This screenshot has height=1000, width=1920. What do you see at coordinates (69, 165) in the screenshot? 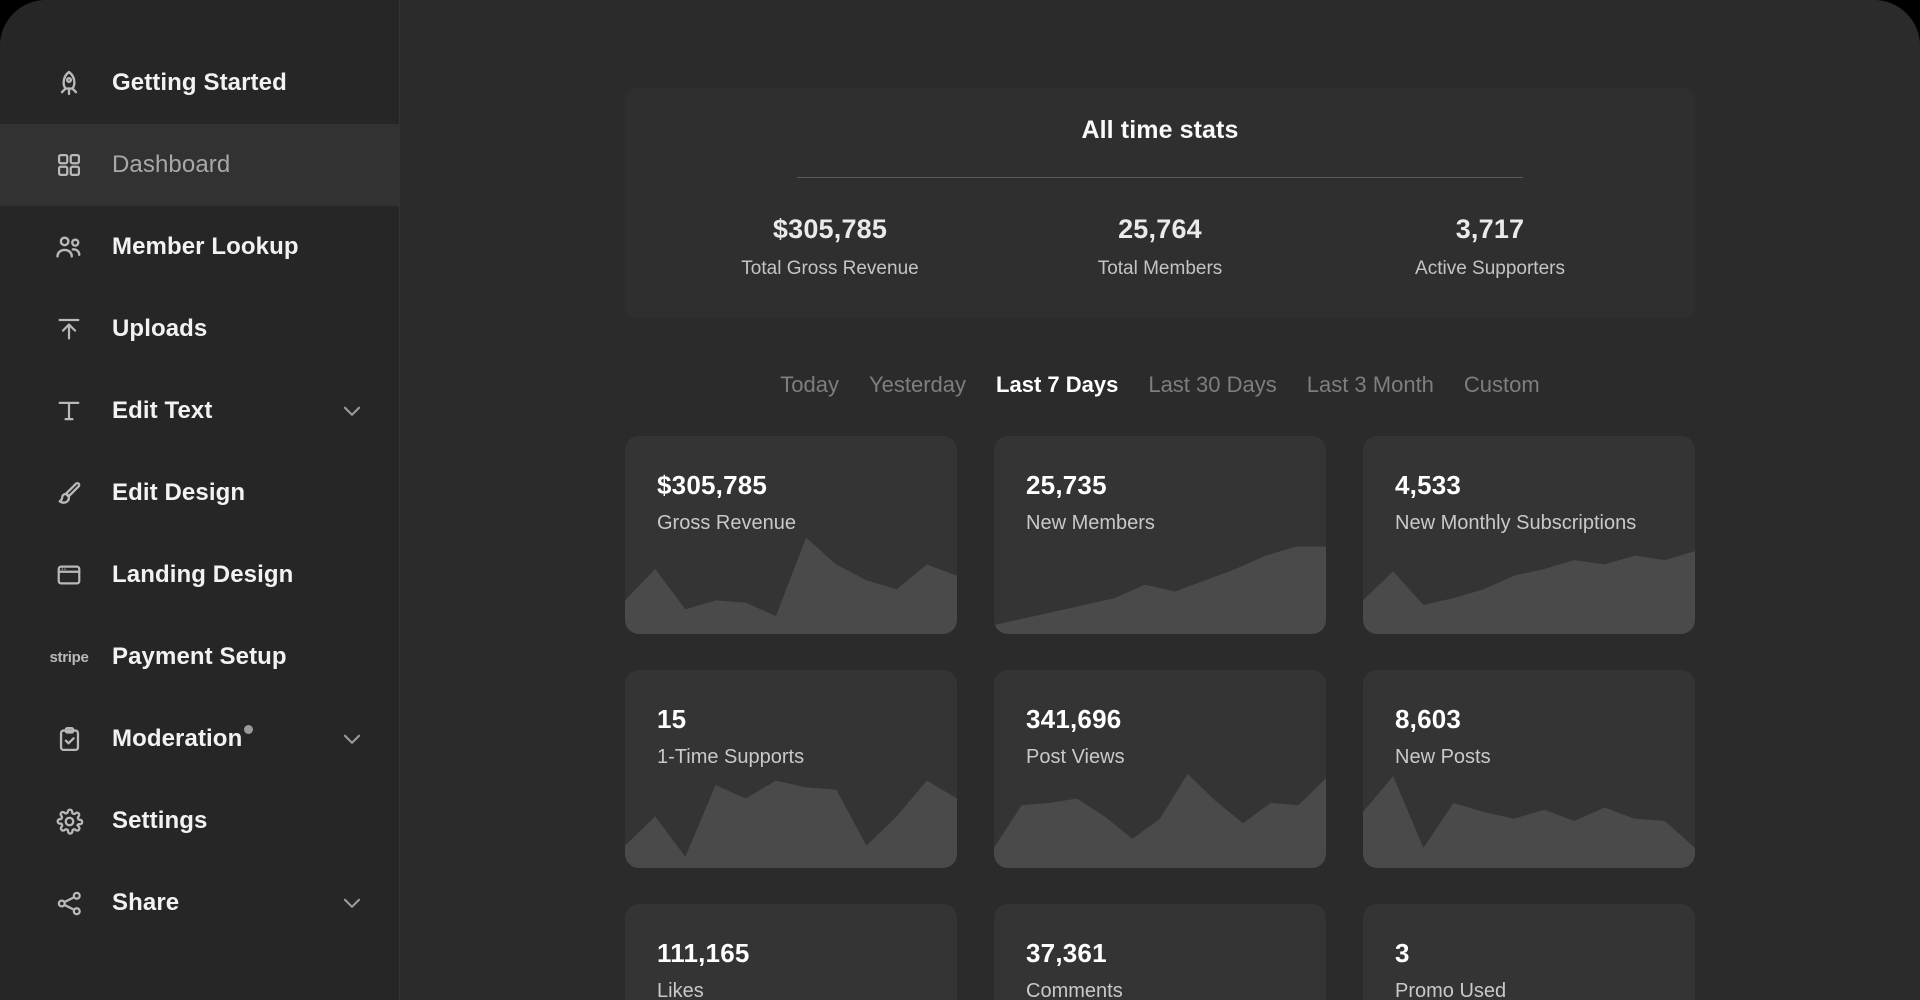
I see `grid-icon` at bounding box center [69, 165].